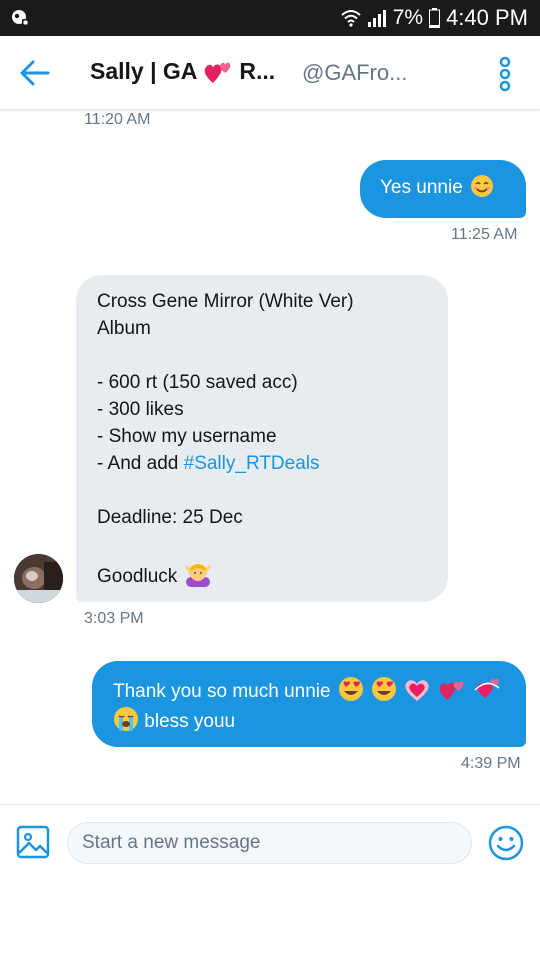  Describe the element at coordinates (33, 842) in the screenshot. I see `image-icon` at that location.